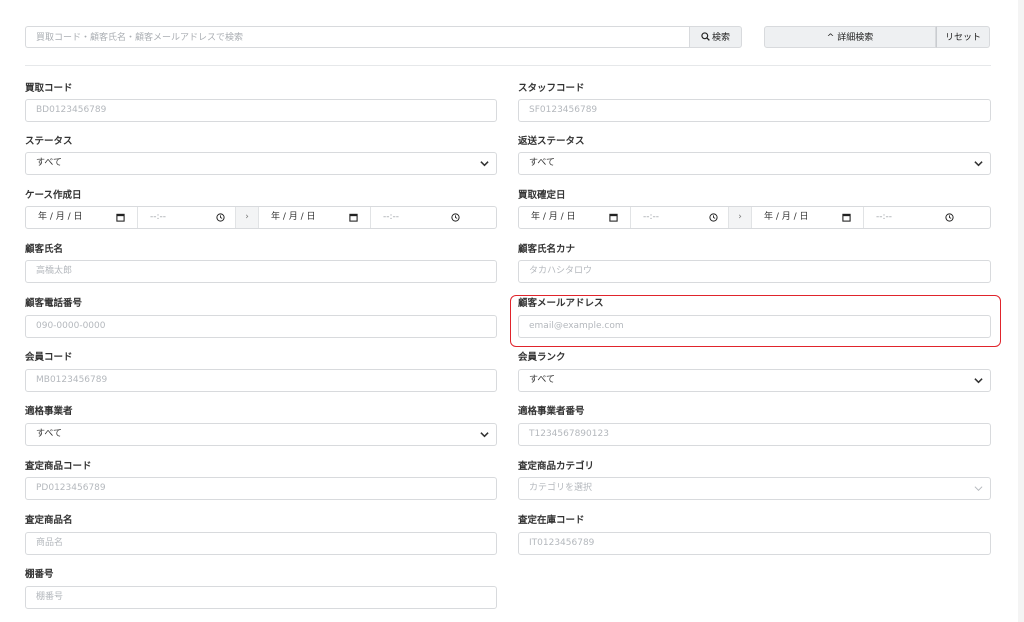 The width and height of the screenshot is (1024, 622). What do you see at coordinates (855, 38) in the screenshot?
I see `advanced-search-label: 詳細検索` at bounding box center [855, 38].